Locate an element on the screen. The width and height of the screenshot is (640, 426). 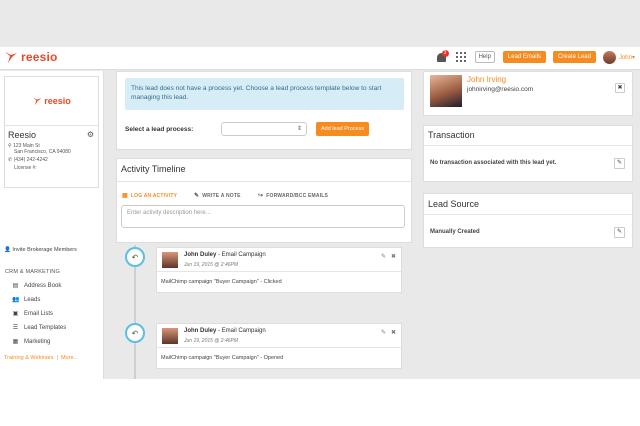
sidebar-item-label: Address Book is located at coordinates (43, 285).